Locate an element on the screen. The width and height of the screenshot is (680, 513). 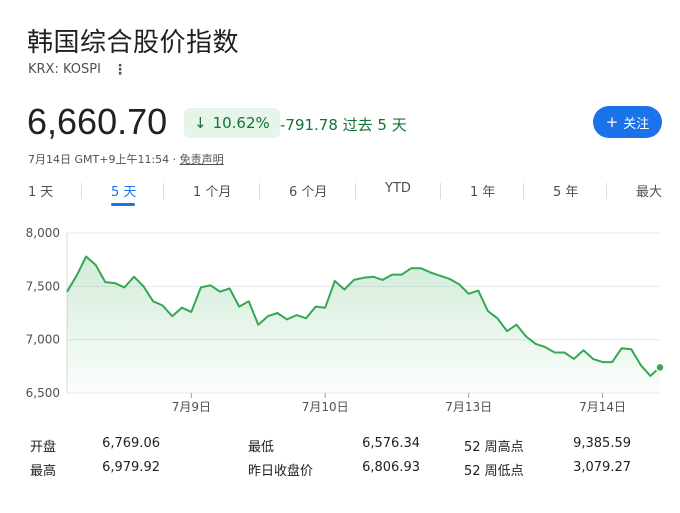
change-percent-badge: ↓ 10.62% is located at coordinates (232, 123).